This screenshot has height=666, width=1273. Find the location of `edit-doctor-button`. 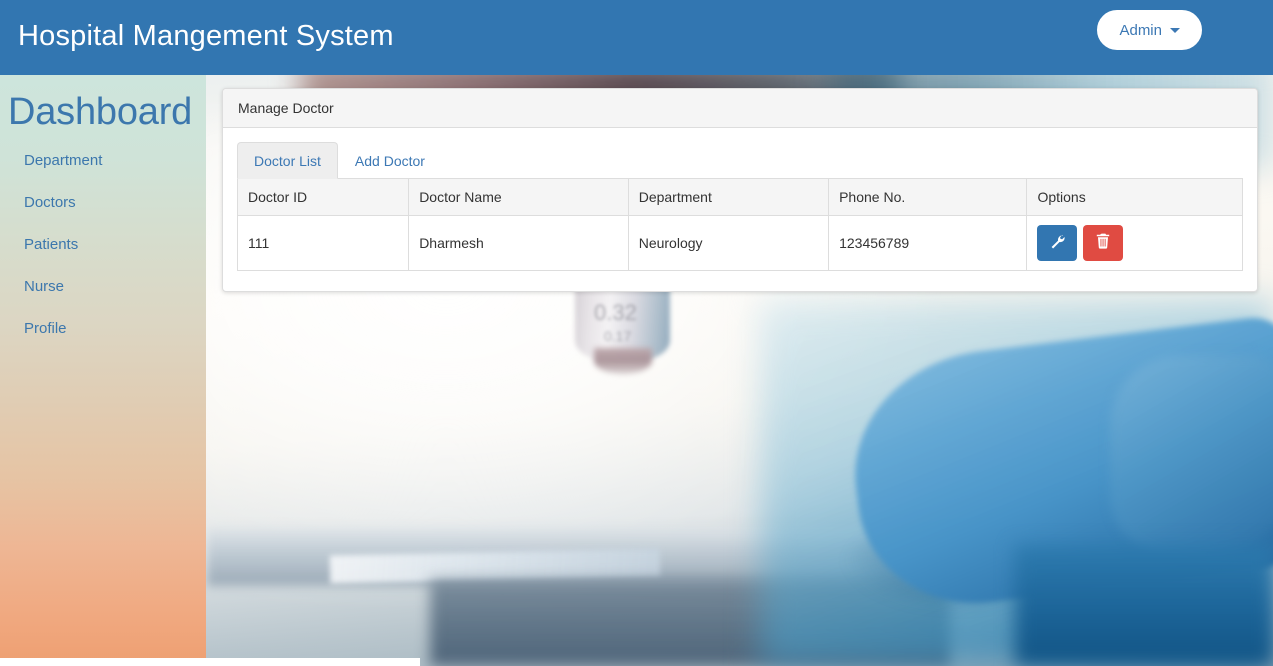

edit-doctor-button is located at coordinates (1057, 242).